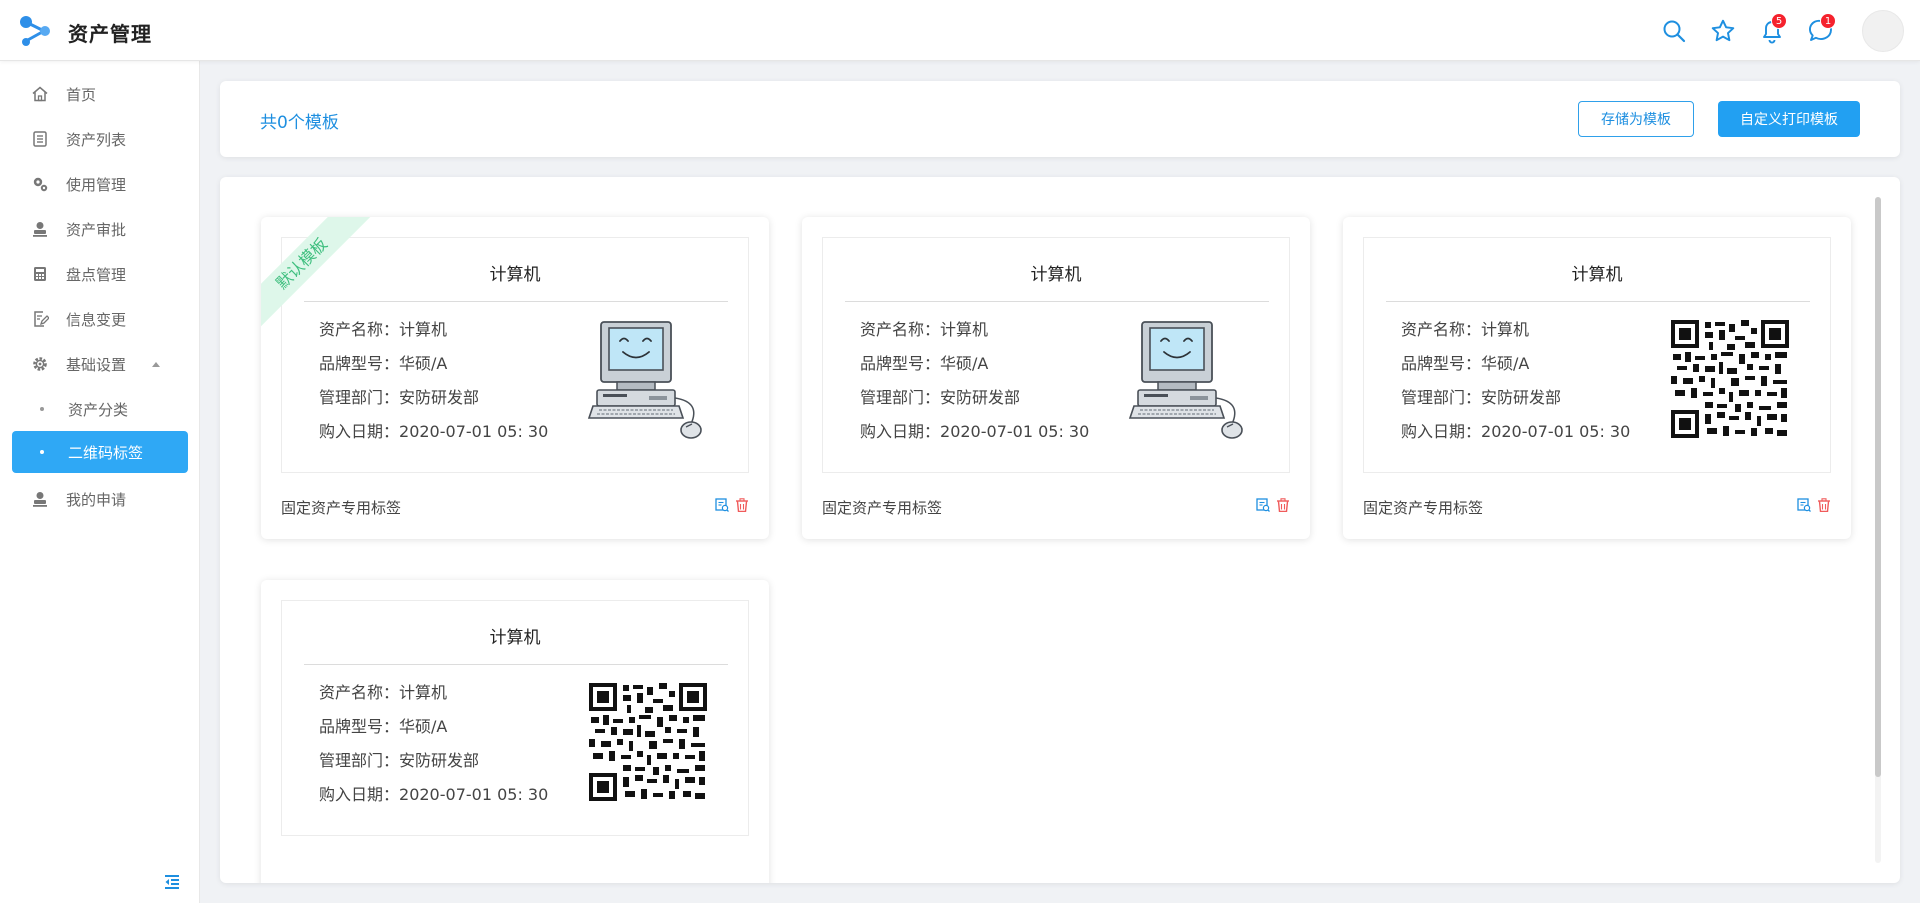 This screenshot has width=1920, height=903. What do you see at coordinates (1883, 31) in the screenshot?
I see `avatar` at bounding box center [1883, 31].